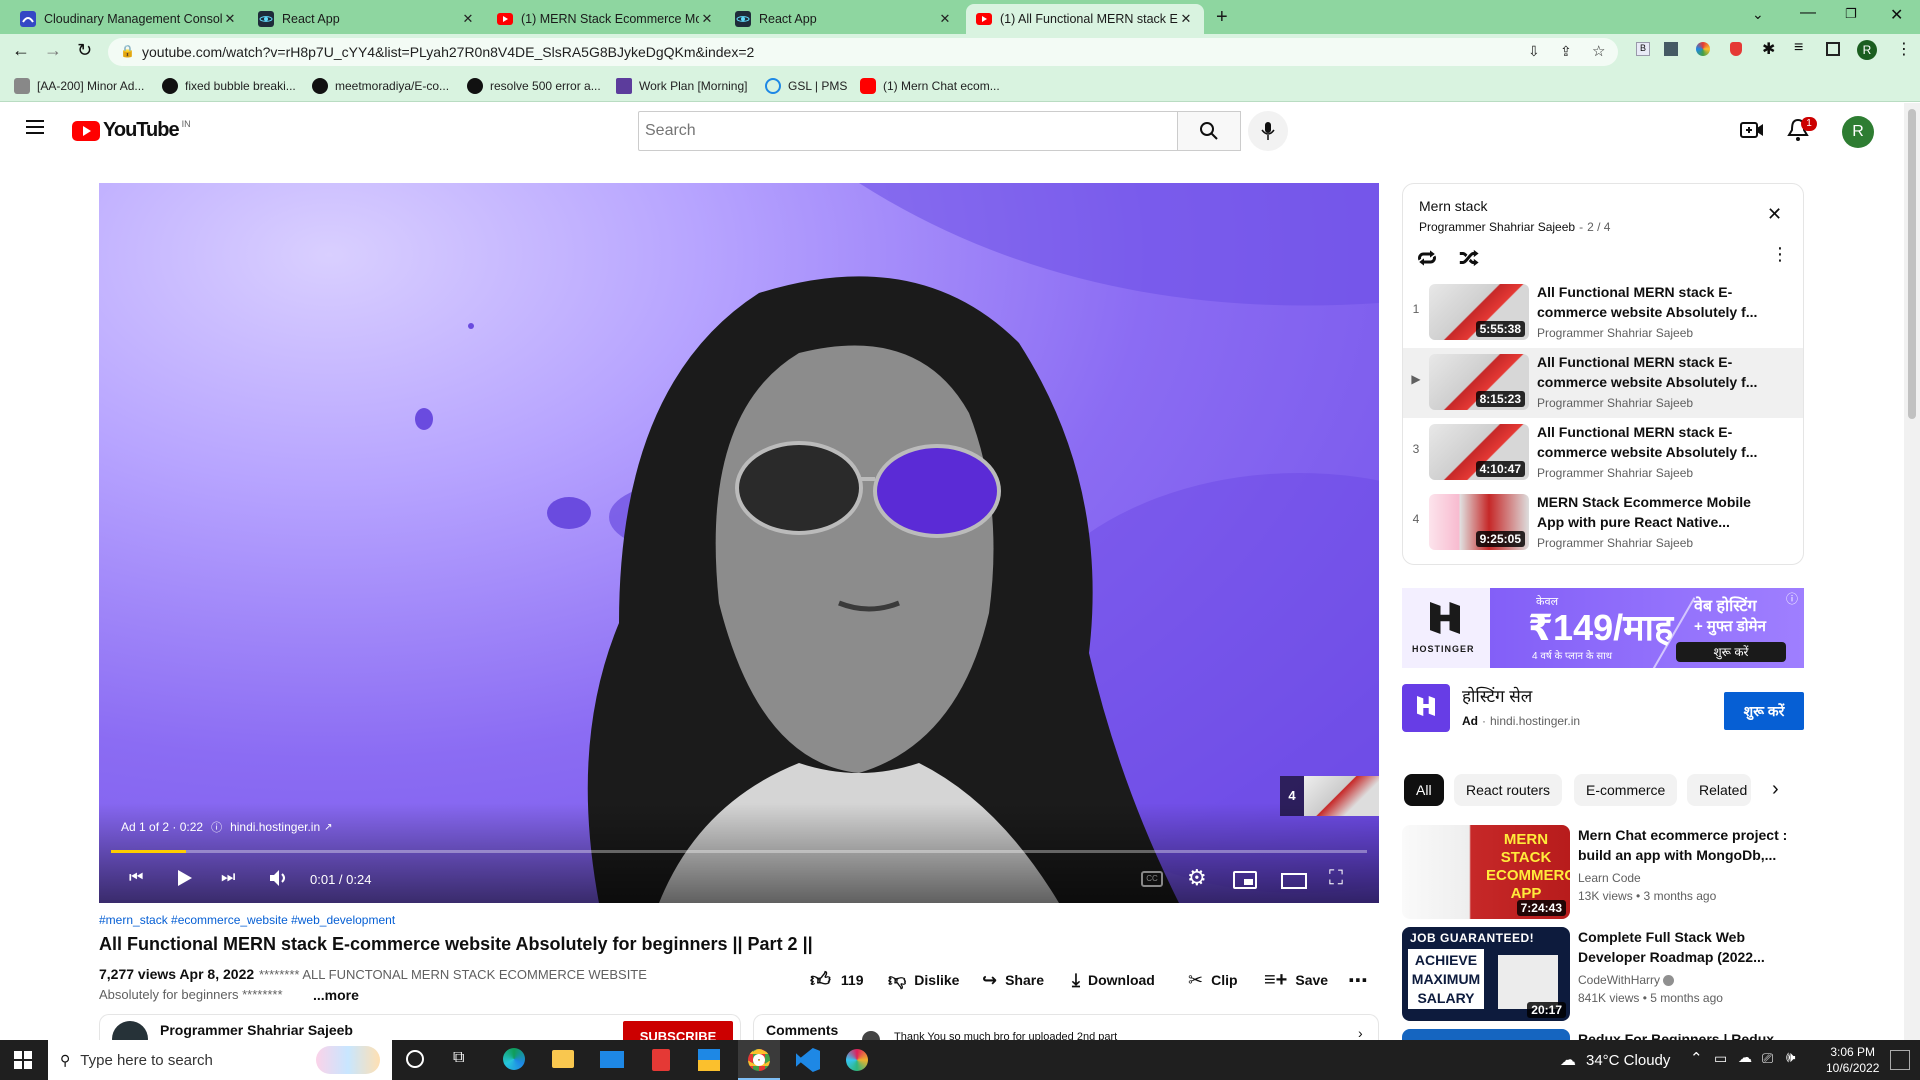 The image size is (1920, 1080). I want to click on clip-button: ✂ Clip, so click(1213, 980).